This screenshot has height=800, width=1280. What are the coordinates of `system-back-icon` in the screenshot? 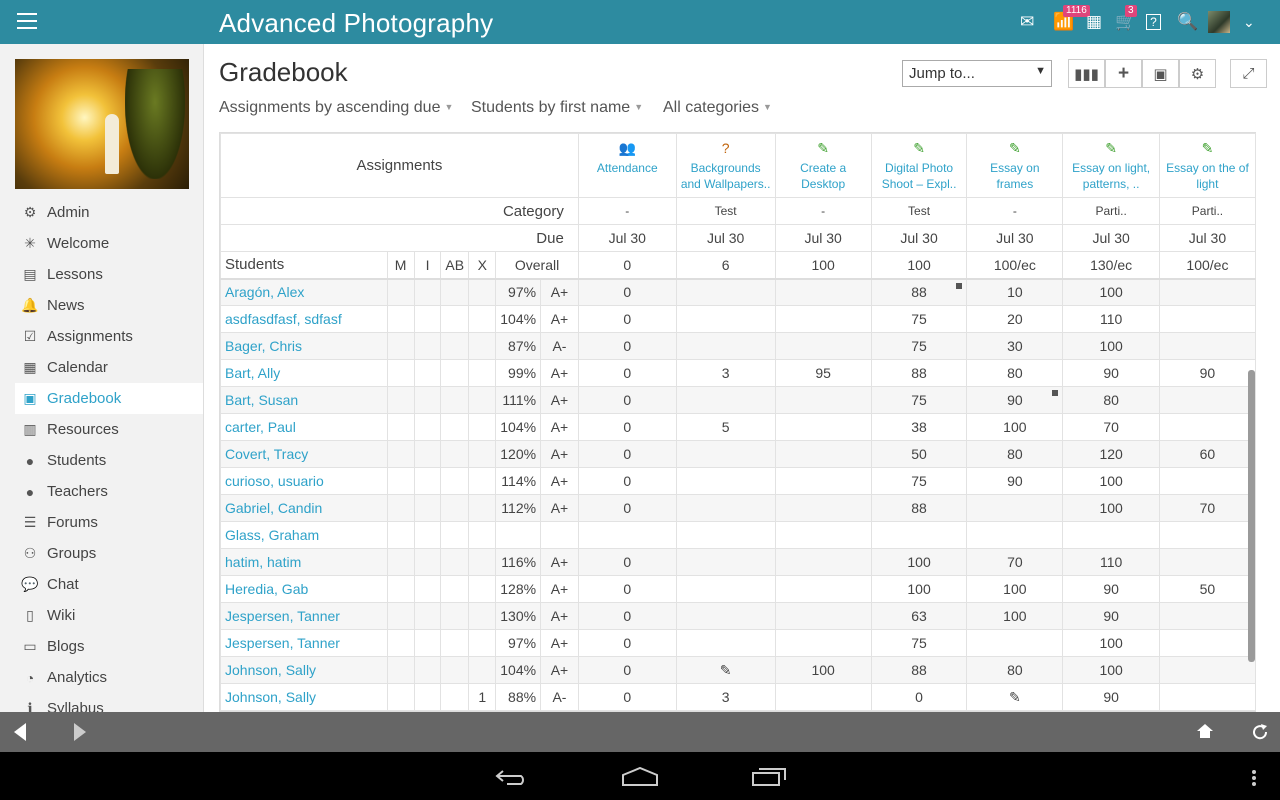 It's located at (512, 777).